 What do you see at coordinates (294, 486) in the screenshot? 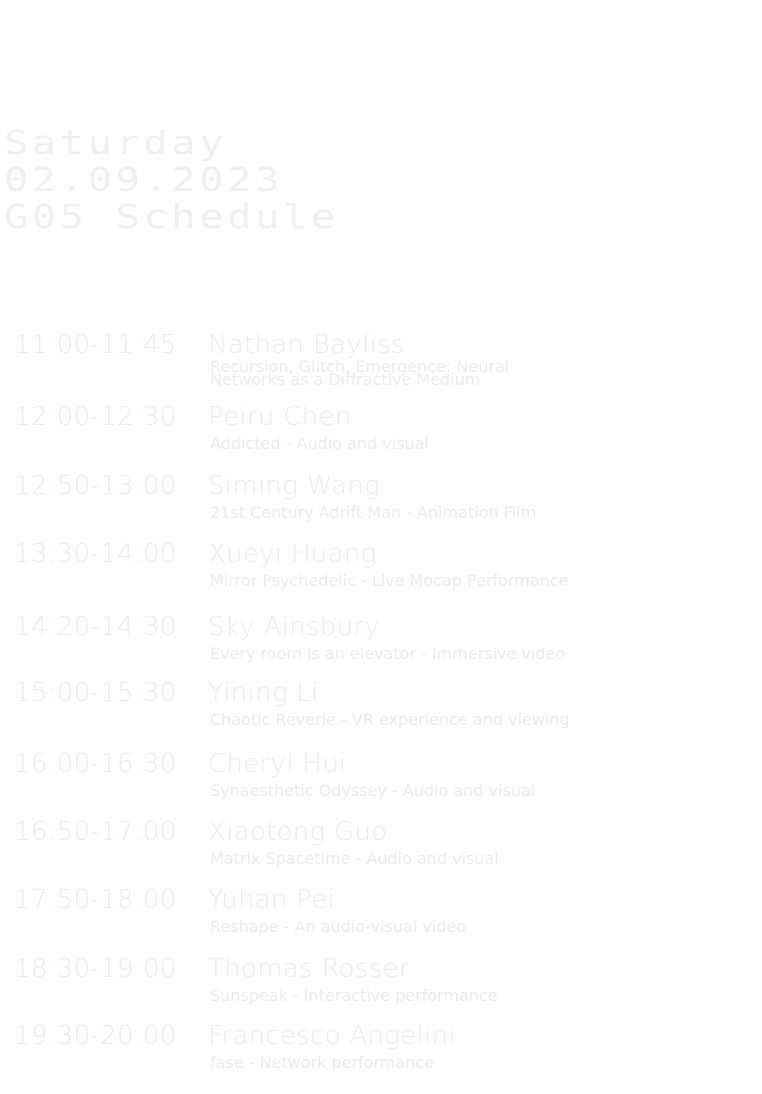
I see `artist-name: Siming Wang` at bounding box center [294, 486].